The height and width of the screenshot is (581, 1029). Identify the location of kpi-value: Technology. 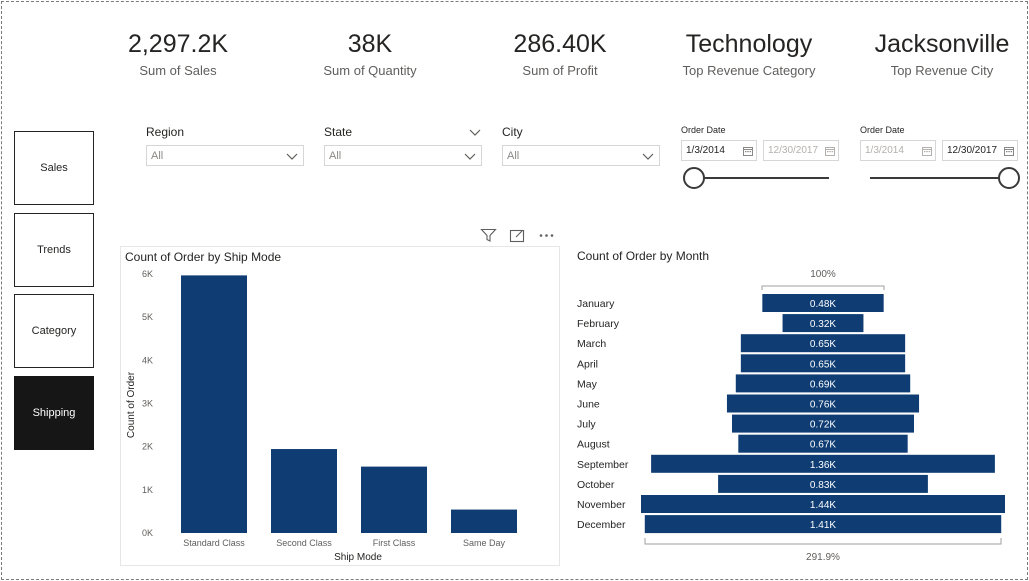
(749, 44).